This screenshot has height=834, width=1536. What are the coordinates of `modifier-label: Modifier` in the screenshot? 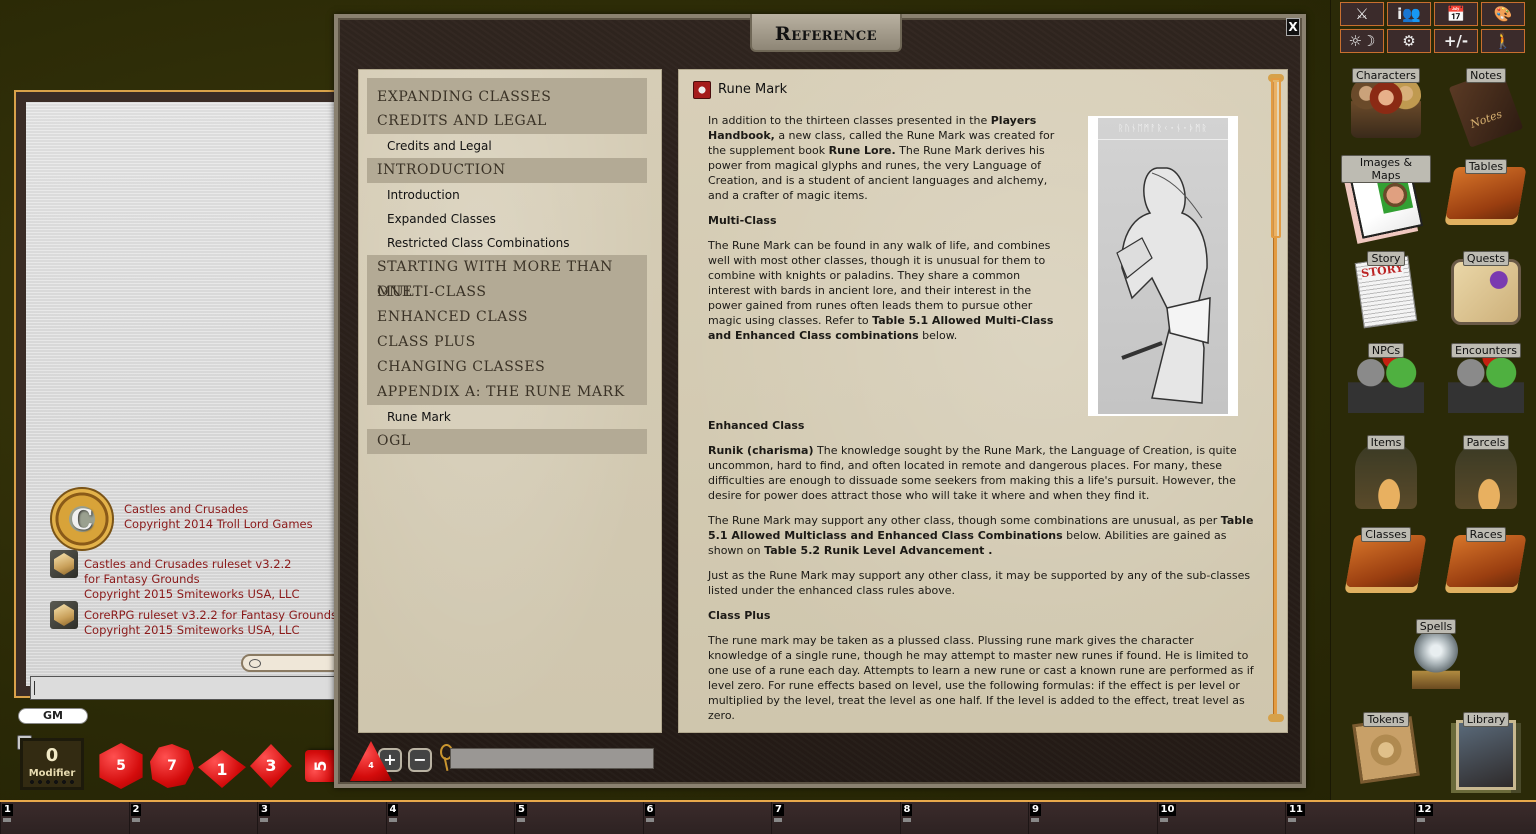 It's located at (52, 773).